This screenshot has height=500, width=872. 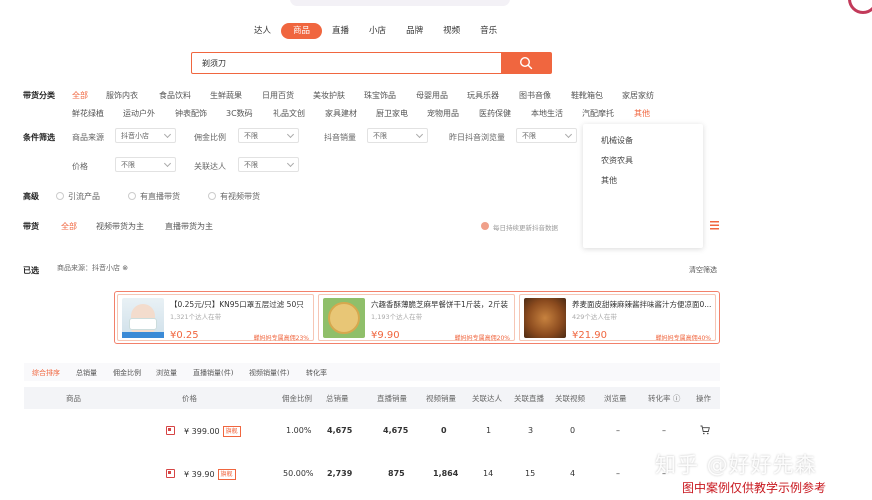 I want to click on category-item: 玩具乐器, so click(x=483, y=95).